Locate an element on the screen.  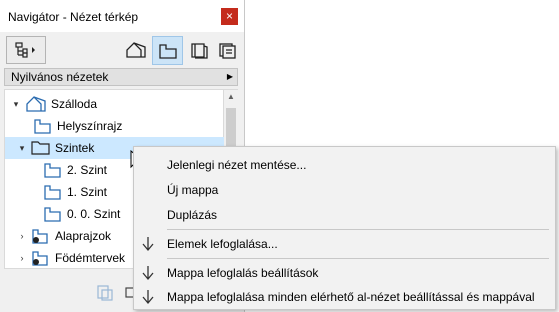
close-button: × is located at coordinates (229, 16).